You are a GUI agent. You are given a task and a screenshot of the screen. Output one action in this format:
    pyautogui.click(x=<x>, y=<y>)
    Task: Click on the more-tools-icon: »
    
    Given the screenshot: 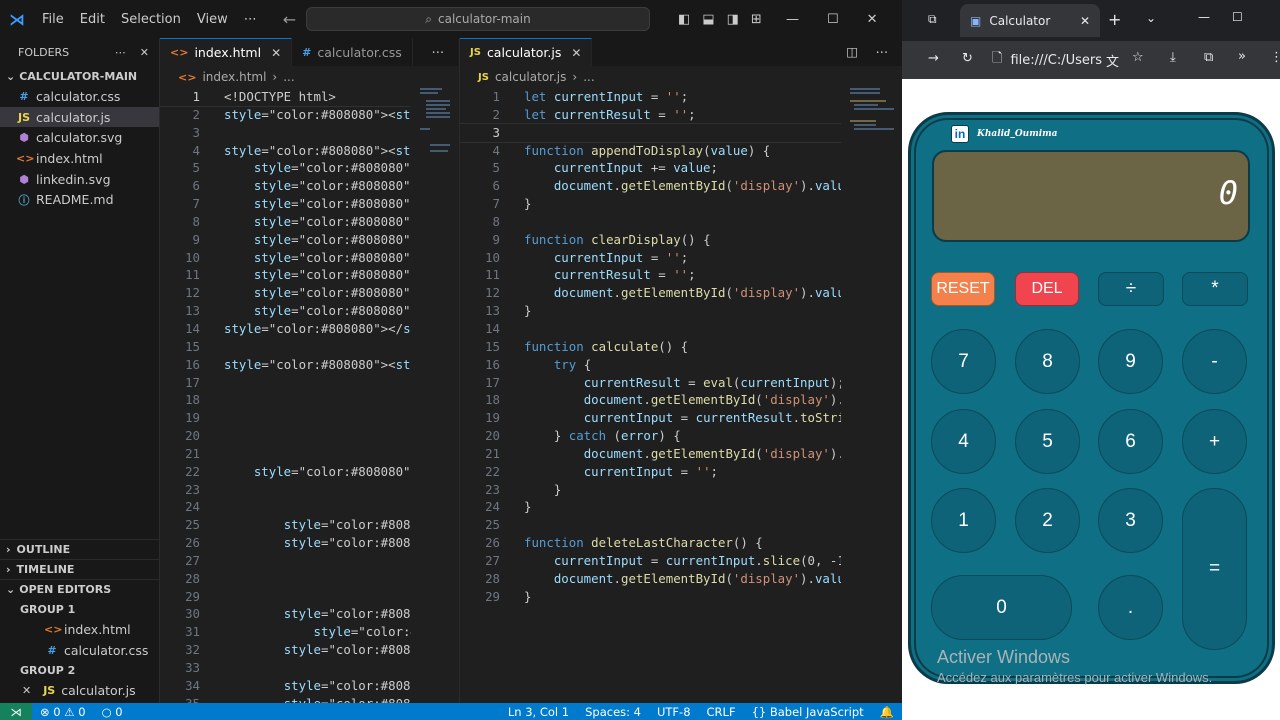 What is the action you would take?
    pyautogui.click(x=1242, y=56)
    